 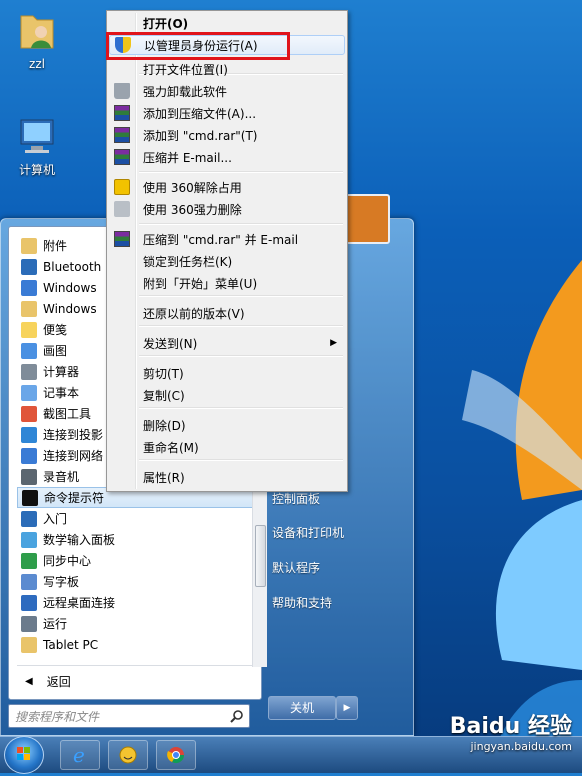 I want to click on program-label: 命令提示符, so click(x=74, y=498).